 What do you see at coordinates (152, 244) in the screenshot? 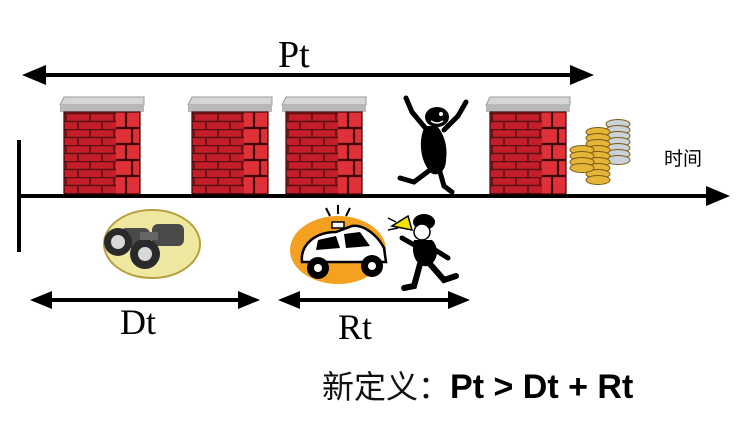
I see `binoculars-icon` at bounding box center [152, 244].